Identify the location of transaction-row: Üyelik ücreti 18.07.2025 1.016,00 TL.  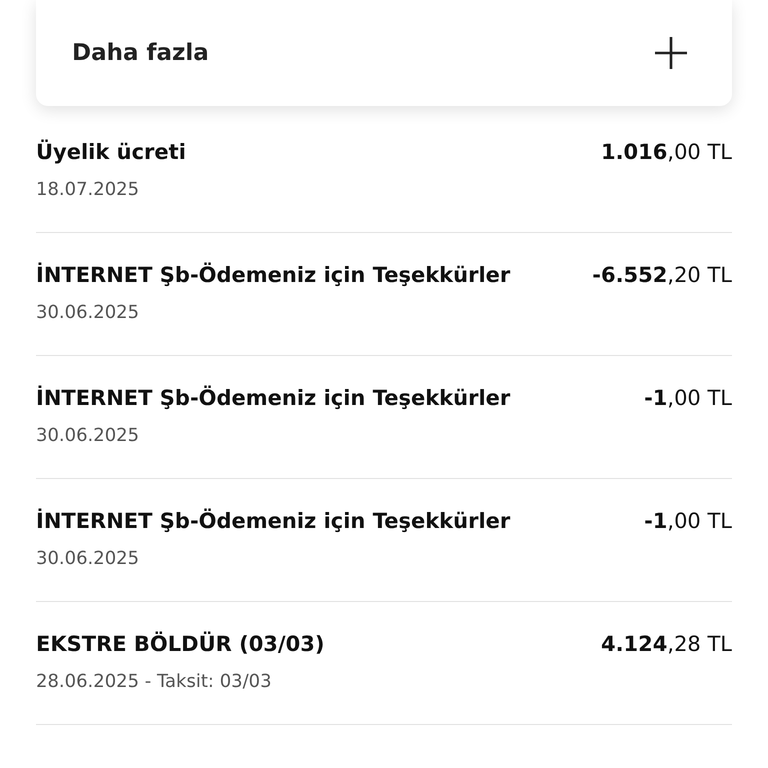
(384, 171).